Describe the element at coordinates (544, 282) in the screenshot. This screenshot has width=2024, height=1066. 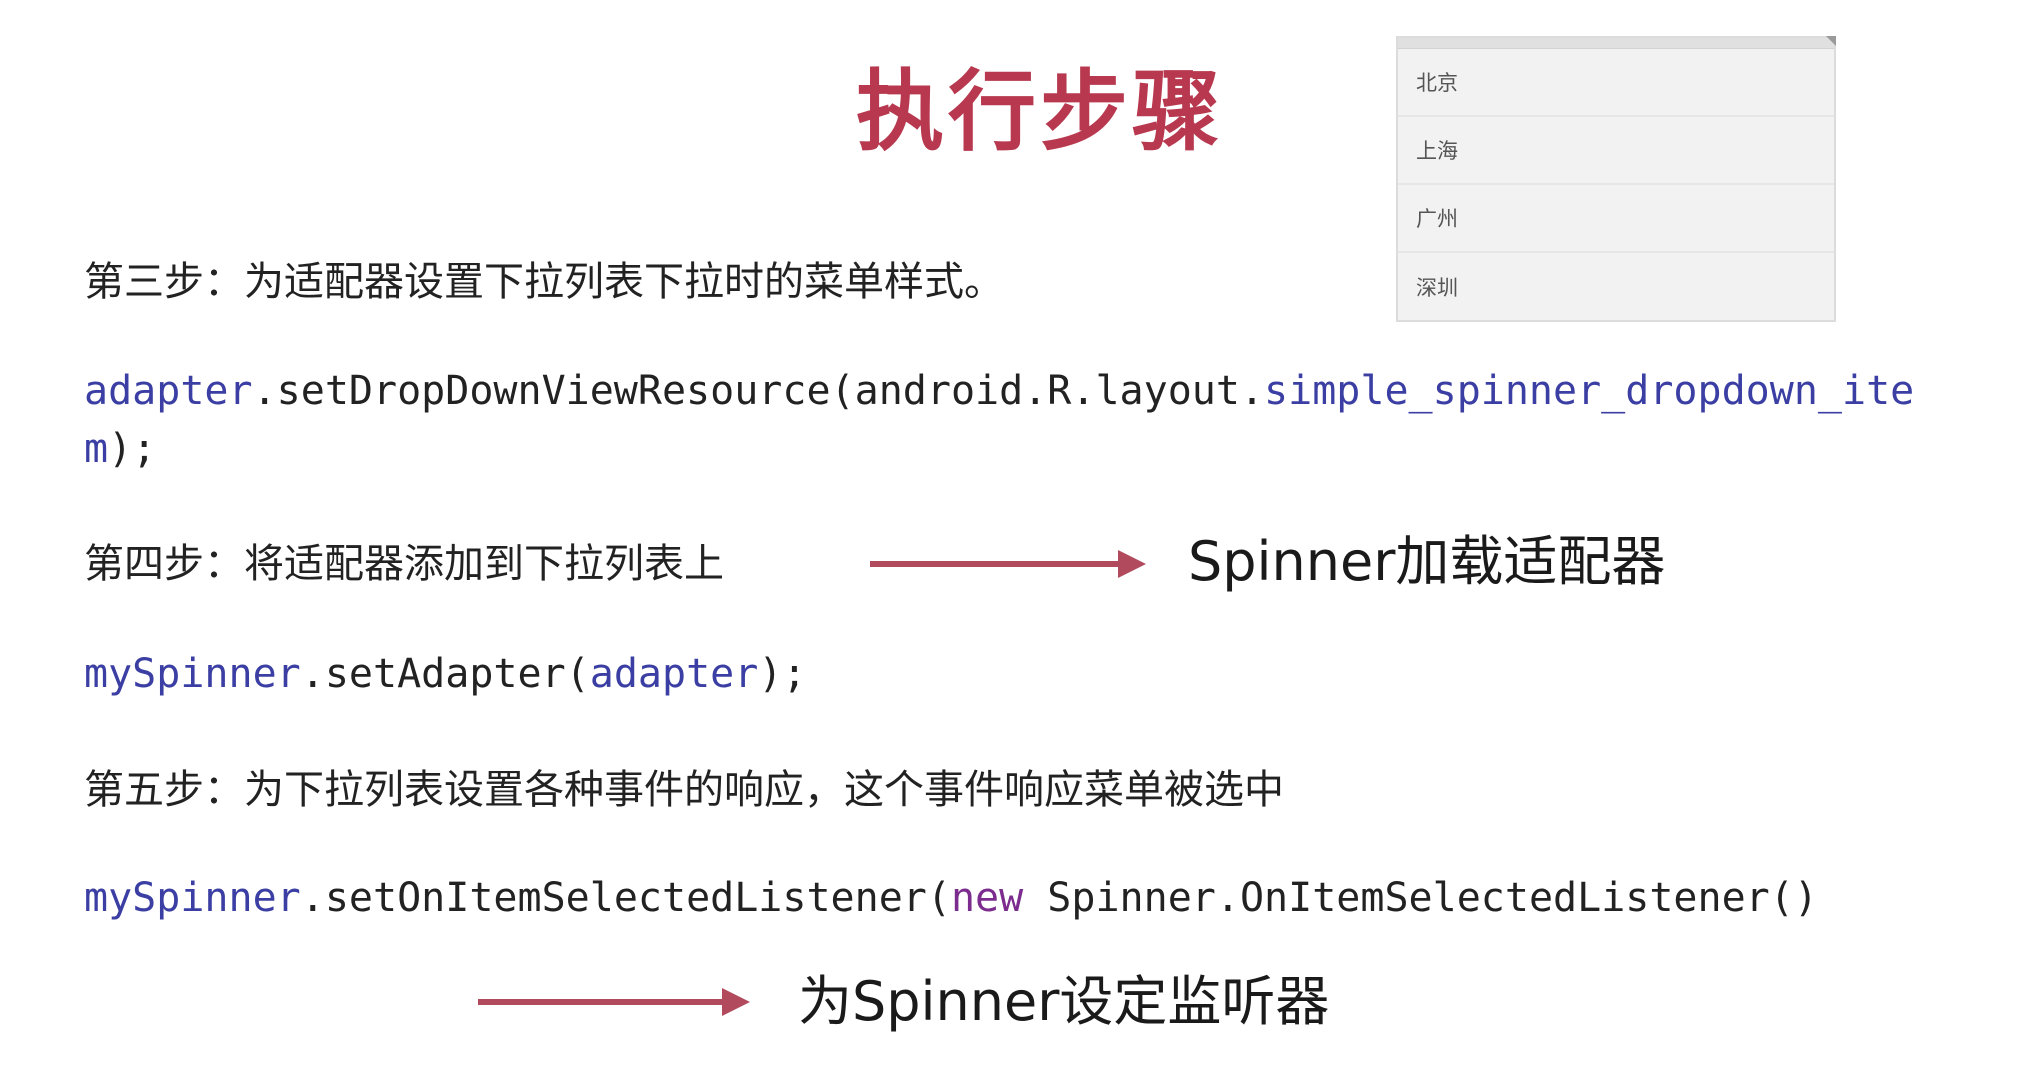
I see `step3-text: 第三步：为适配器设置下拉列表下拉时的菜单样式。` at that location.